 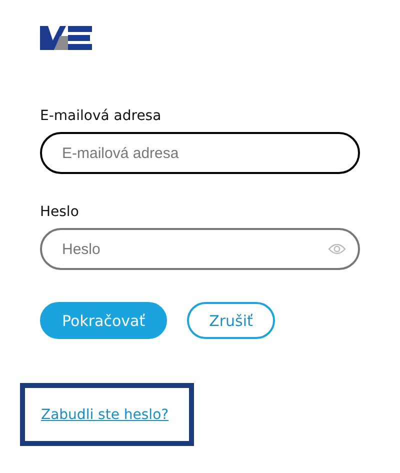 I want to click on forgot-password-link: Zabudli ste heslo?, so click(x=105, y=415).